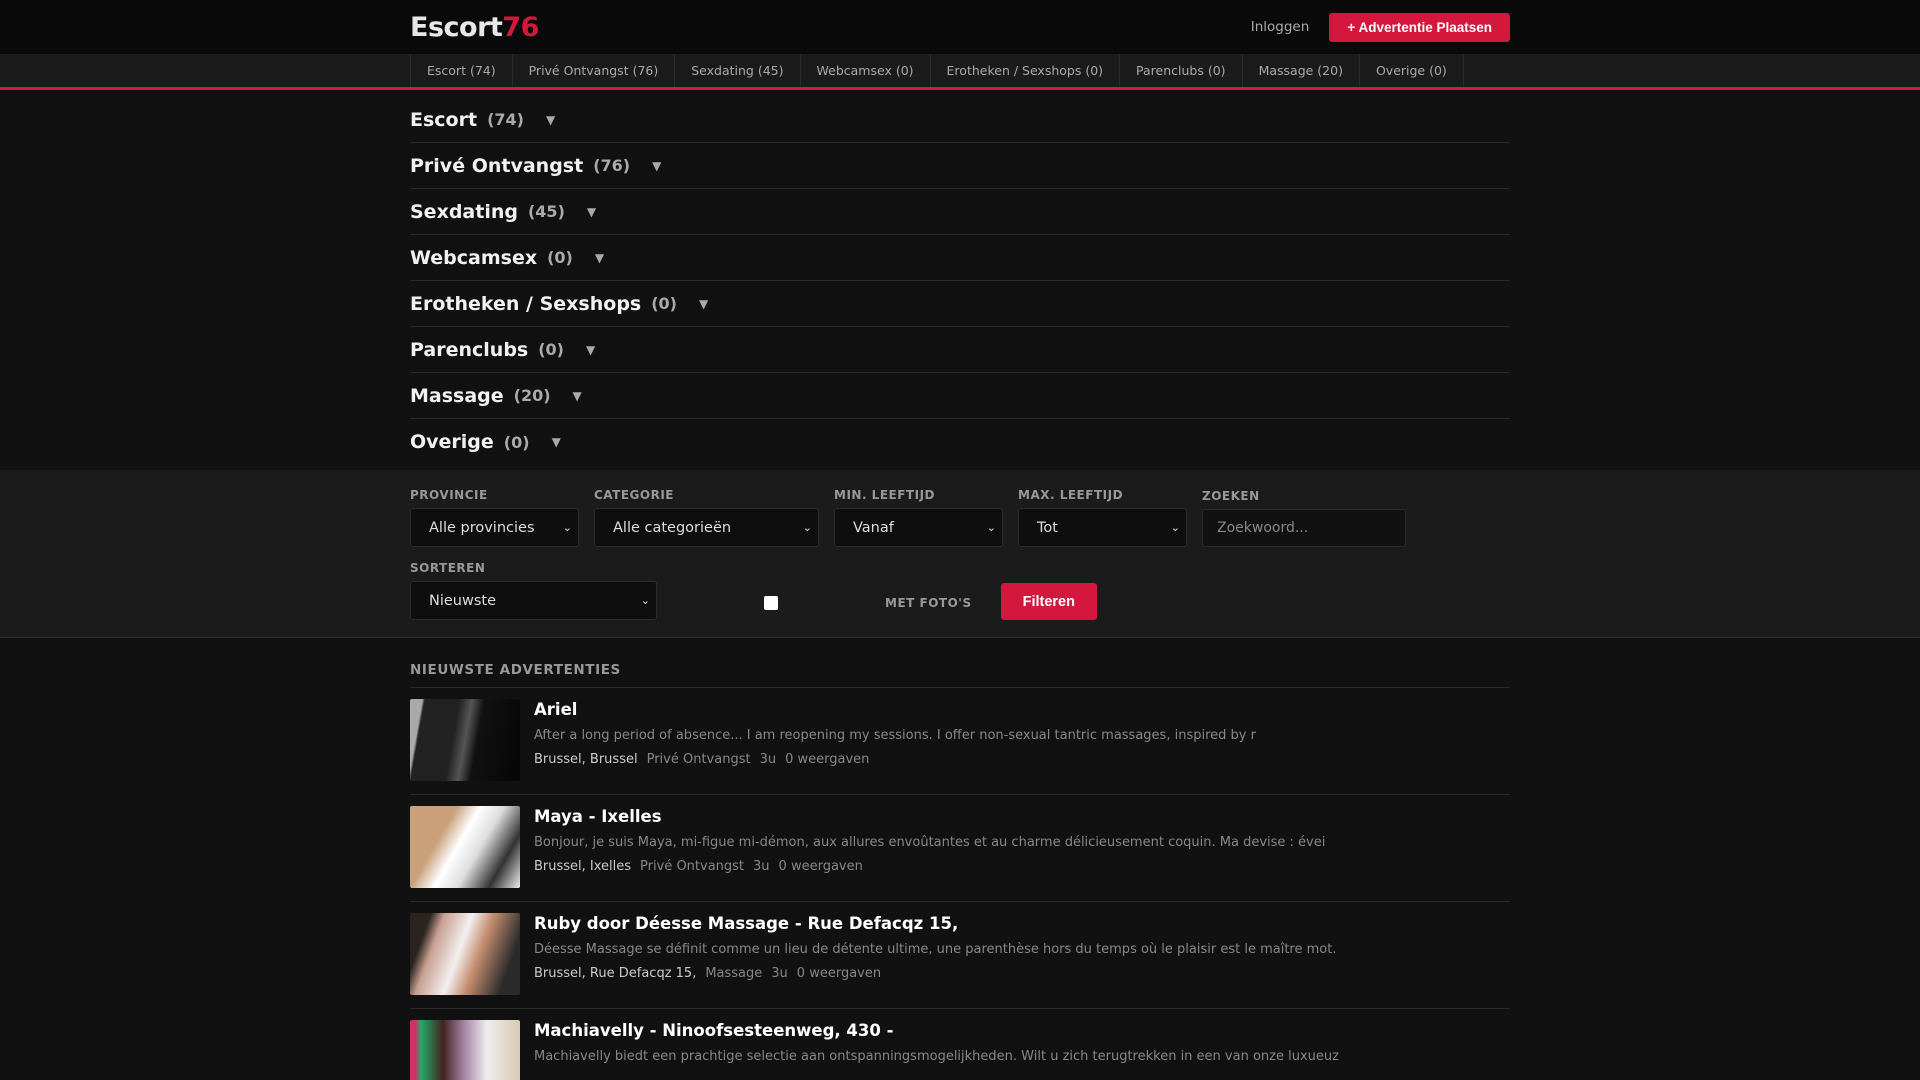  I want to click on category-row: Massage (20) ▼, so click(960, 396).